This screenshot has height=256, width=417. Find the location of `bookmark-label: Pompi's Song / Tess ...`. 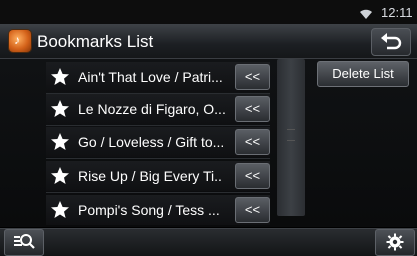

bookmark-label: Pompi's Song / Tess ... is located at coordinates (149, 210).